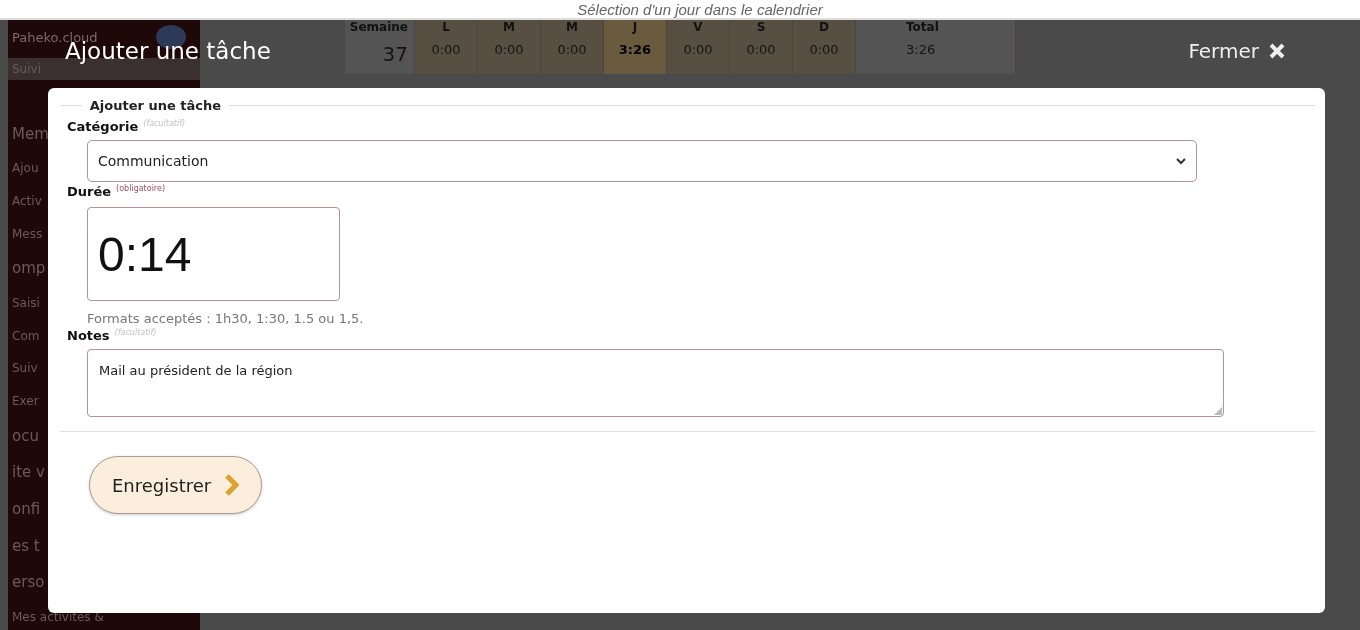  Describe the element at coordinates (232, 485) in the screenshot. I see `chevron-right-icon` at that location.